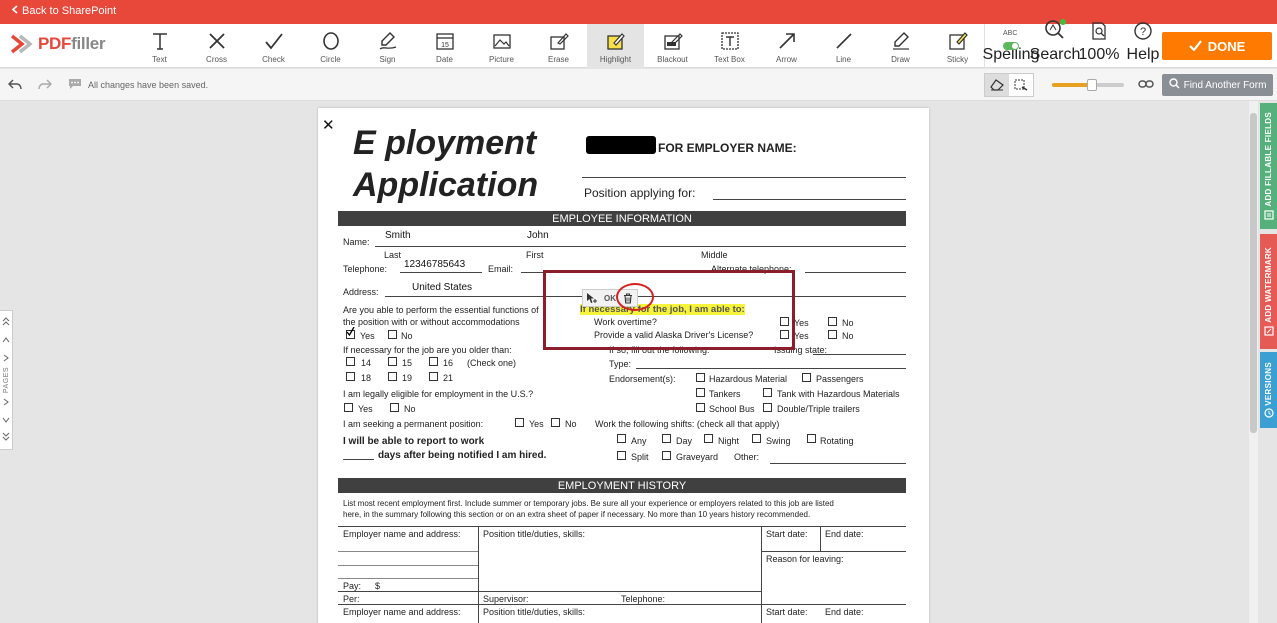  Describe the element at coordinates (6, 340) in the screenshot. I see `chevron-up-icon` at that location.